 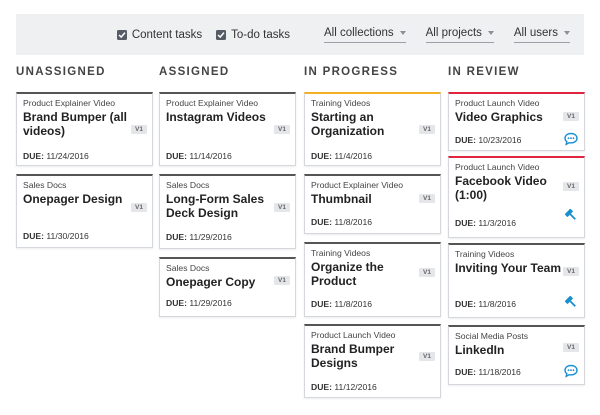 What do you see at coordinates (167, 34) in the screenshot?
I see `content-tasks-label: Content tasks` at bounding box center [167, 34].